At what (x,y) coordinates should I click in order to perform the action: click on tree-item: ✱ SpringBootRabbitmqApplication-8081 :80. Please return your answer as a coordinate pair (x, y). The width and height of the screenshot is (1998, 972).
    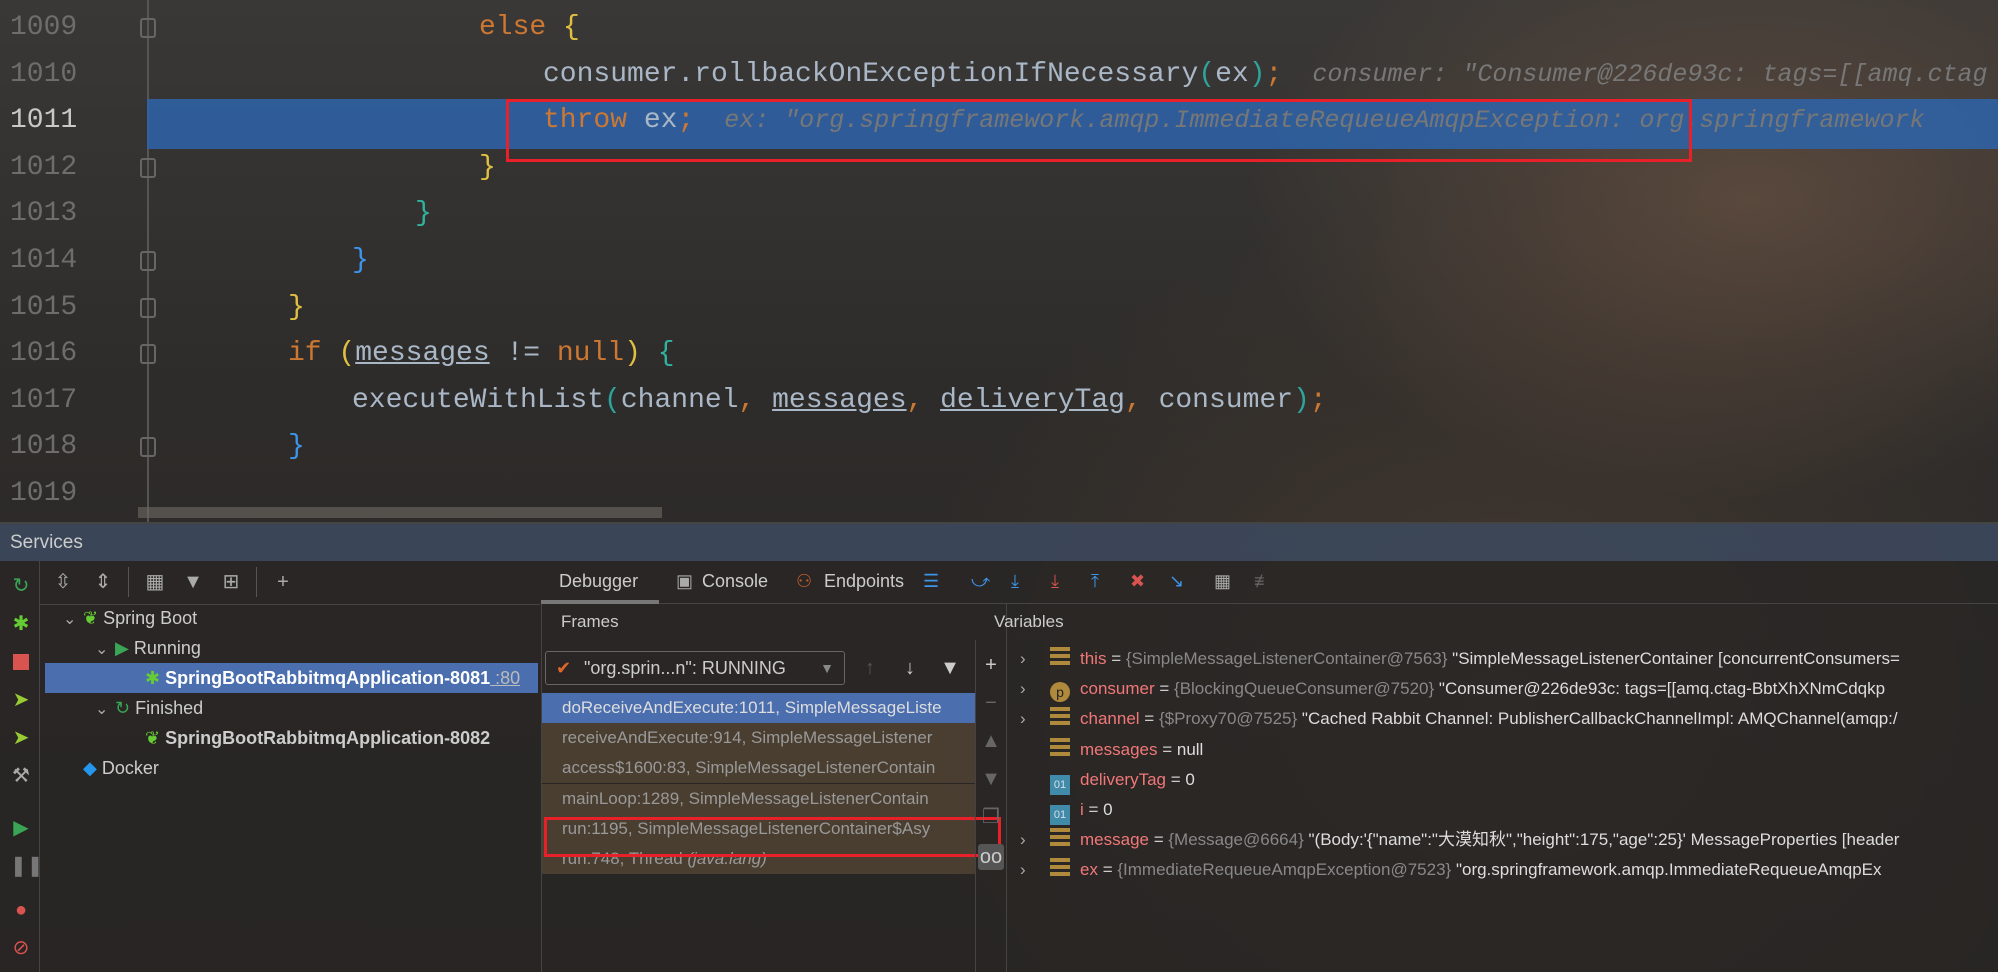
    Looking at the image, I should click on (291, 678).